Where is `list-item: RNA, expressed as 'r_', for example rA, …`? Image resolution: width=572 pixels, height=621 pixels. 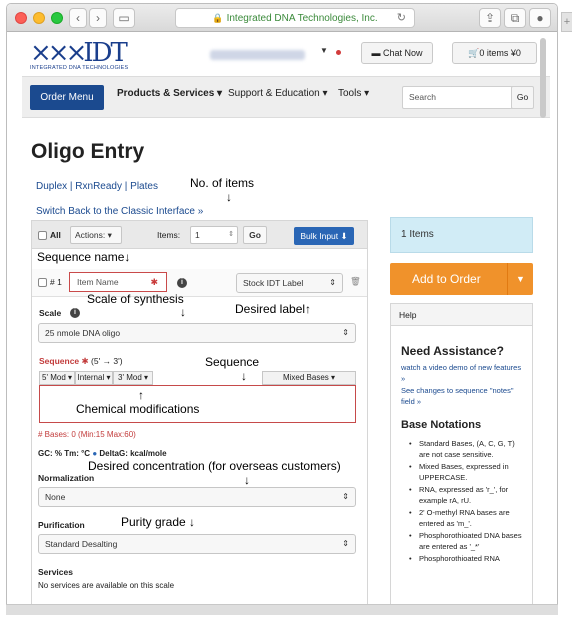 list-item: RNA, expressed as 'r_', for example rA, … is located at coordinates (468, 495).